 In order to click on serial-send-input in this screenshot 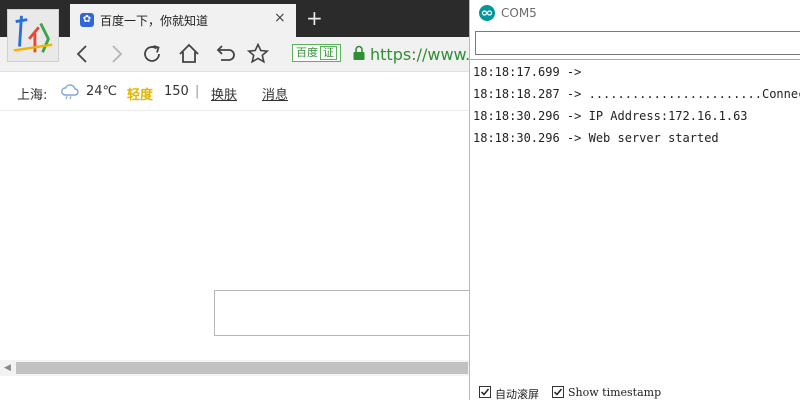, I will do `click(637, 43)`.